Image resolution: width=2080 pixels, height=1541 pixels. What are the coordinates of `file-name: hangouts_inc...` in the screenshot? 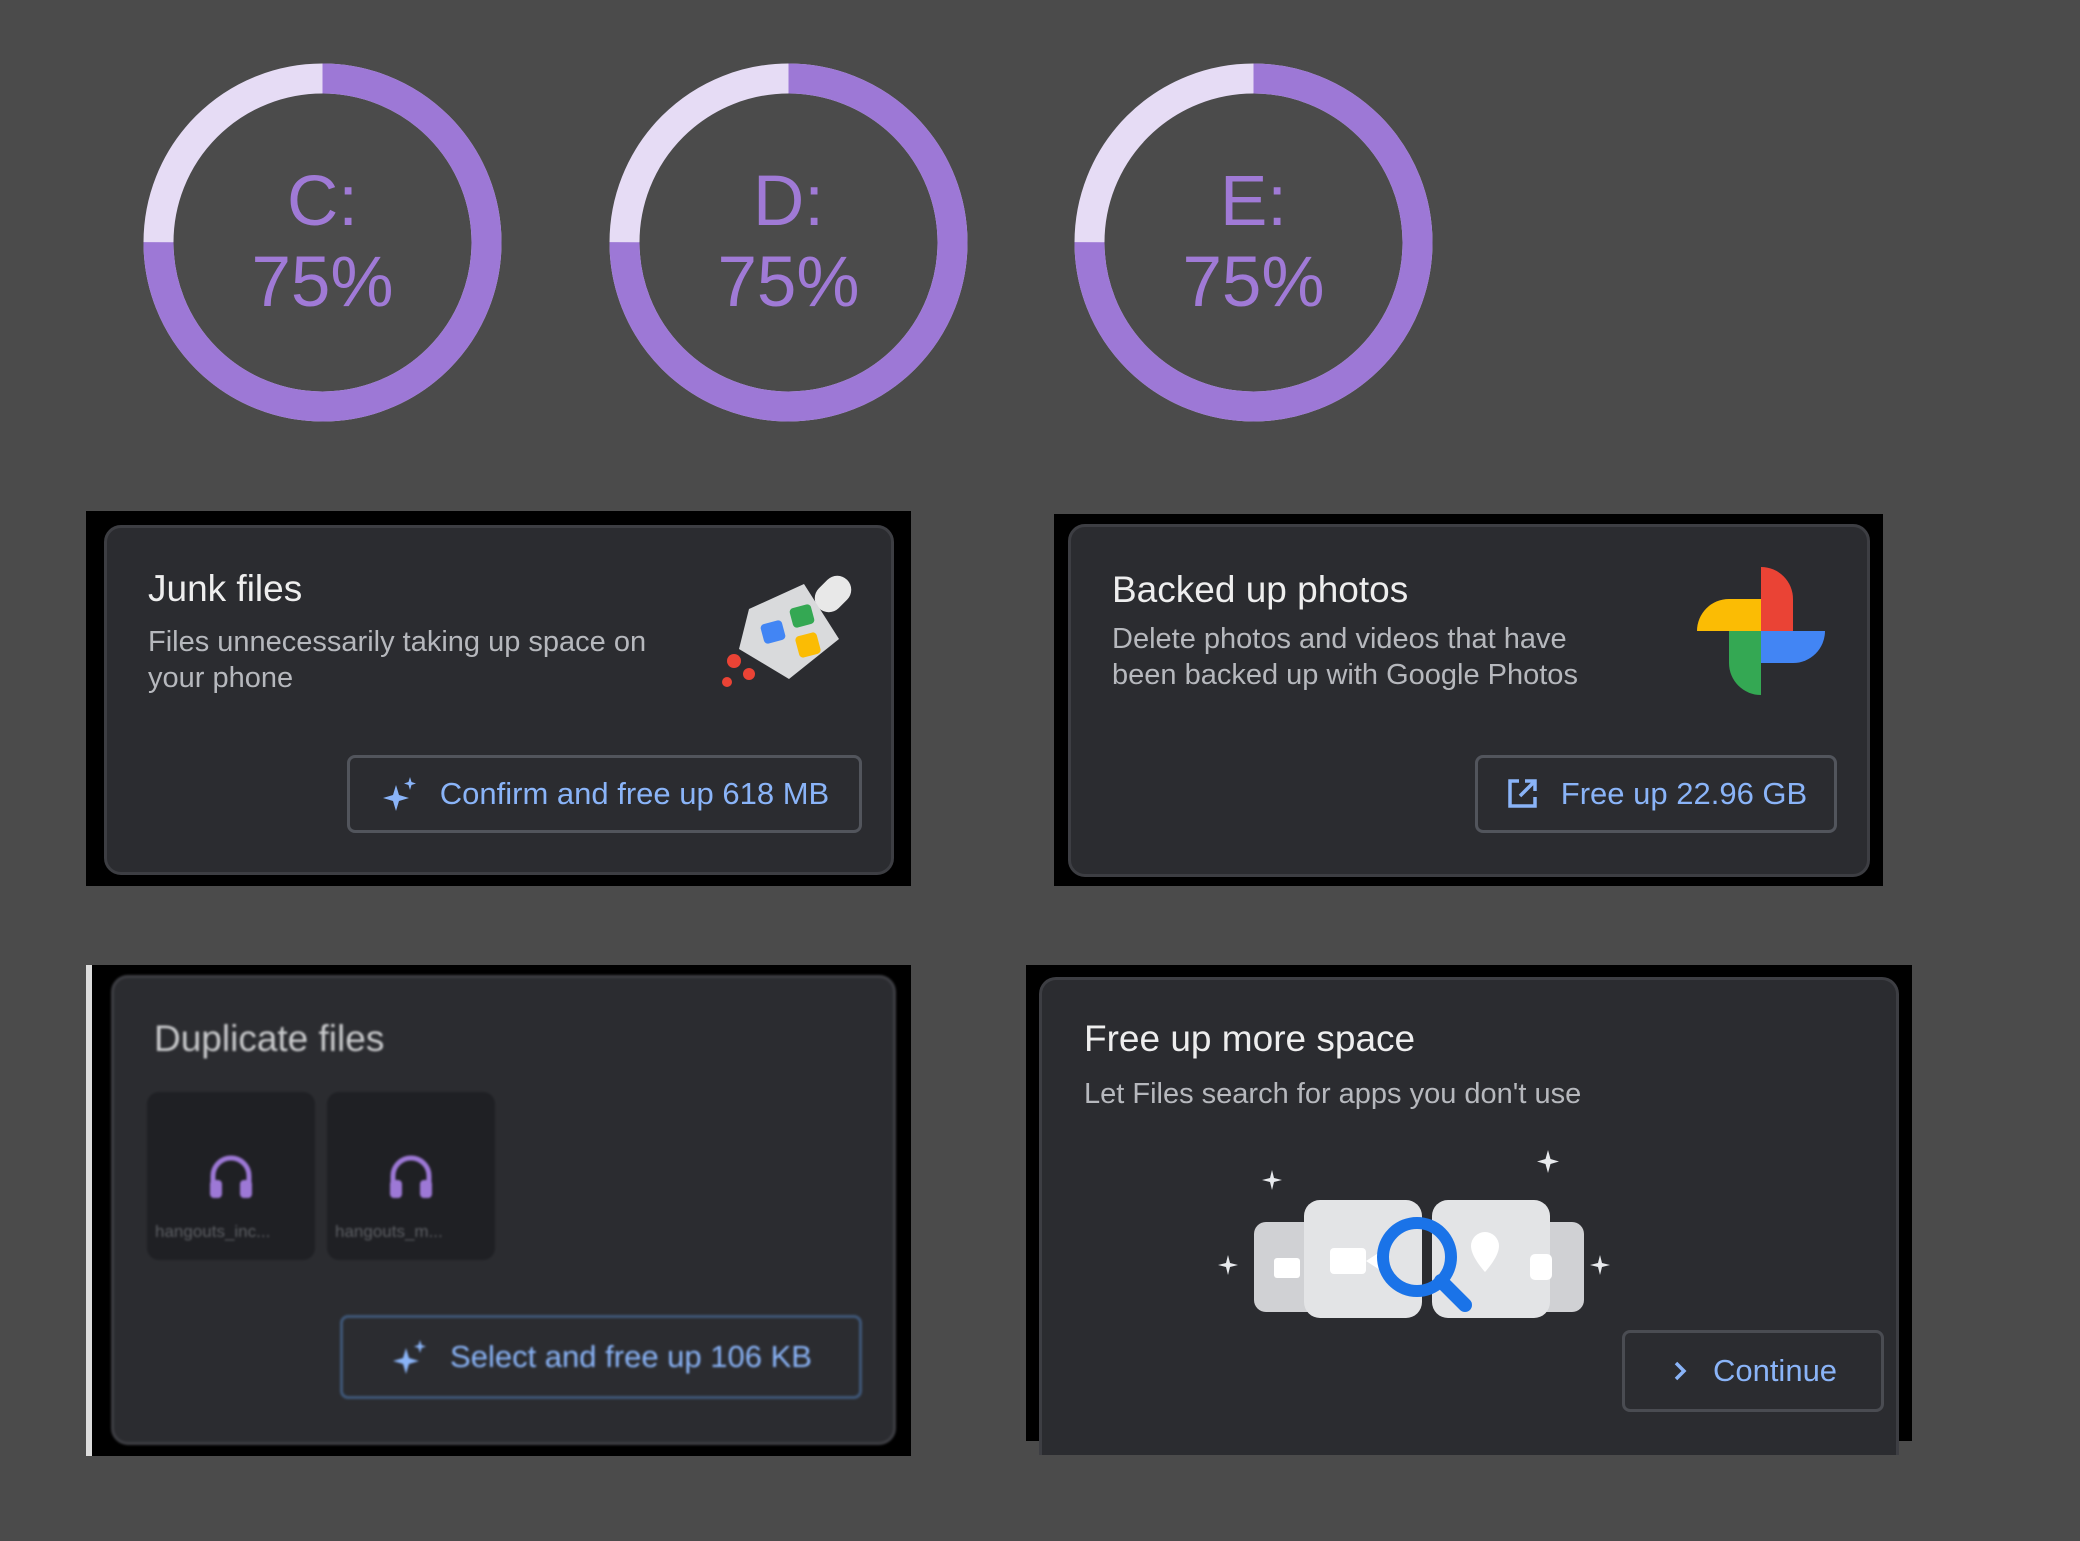 It's located at (213, 1231).